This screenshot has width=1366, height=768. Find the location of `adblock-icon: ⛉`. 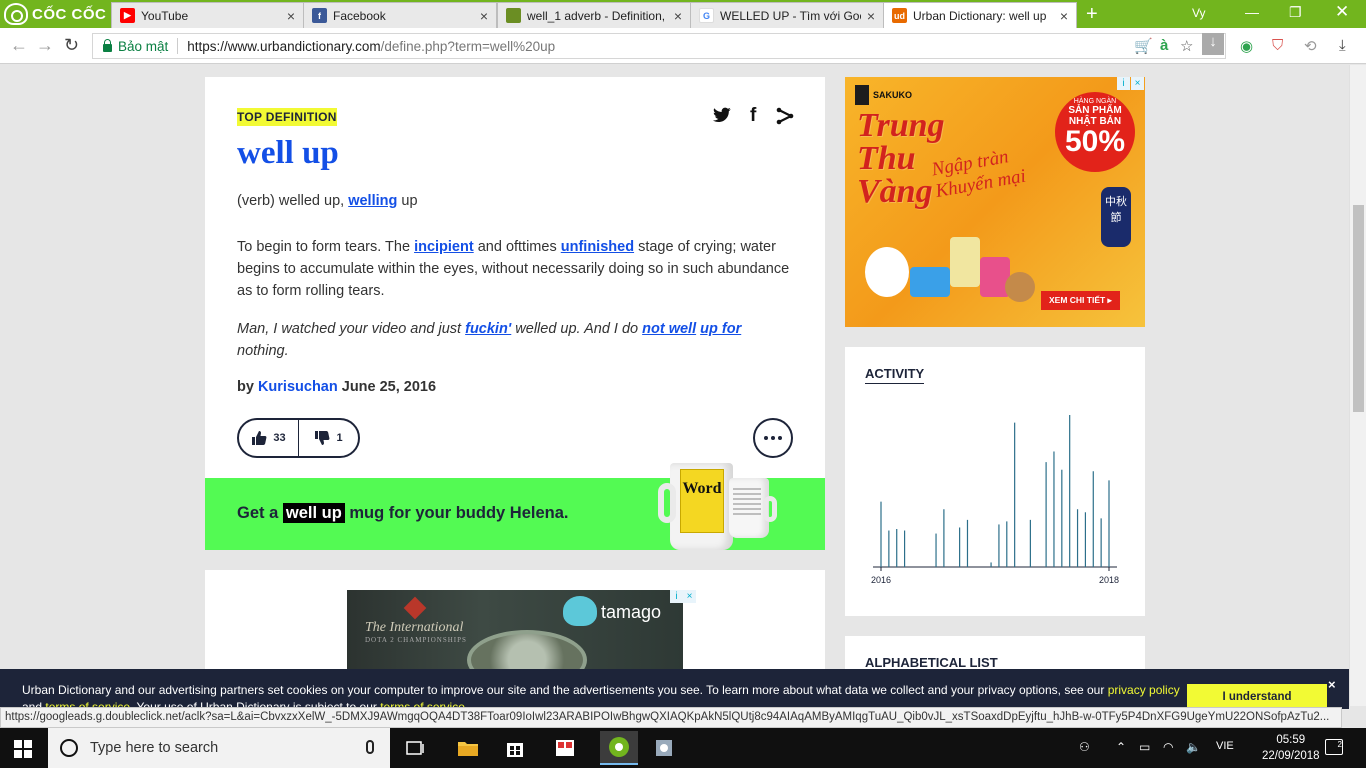

adblock-icon: ⛉ is located at coordinates (1277, 45).